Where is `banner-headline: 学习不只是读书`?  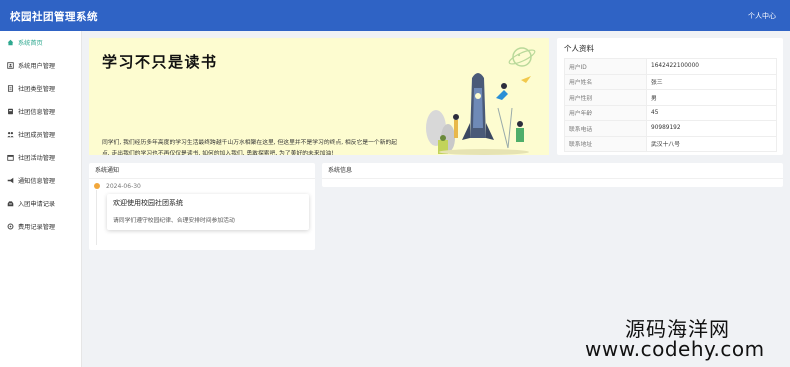 banner-headline: 学习不只是读书 is located at coordinates (160, 62).